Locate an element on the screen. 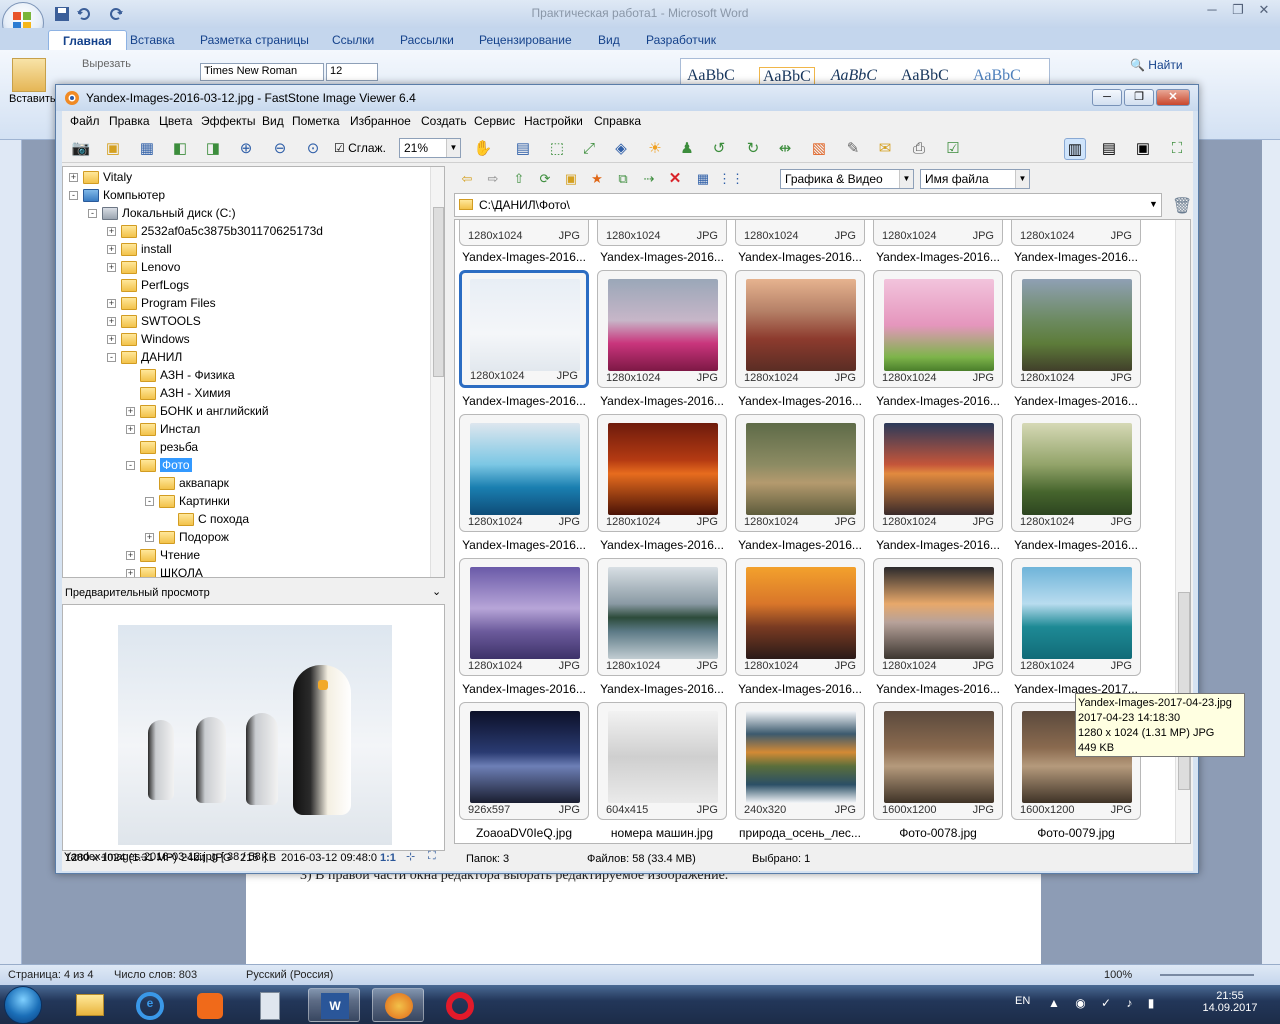 The height and width of the screenshot is (1024, 1280). tree-node: + Windows is located at coordinates (243, 340).